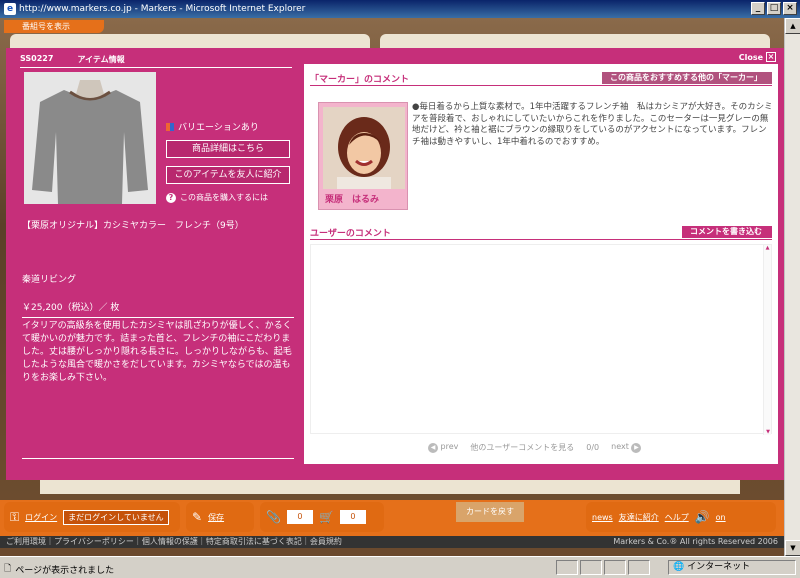 The width and height of the screenshot is (800, 578). What do you see at coordinates (156, 61) in the screenshot?
I see `item-header: SS0227 アイテム情報` at bounding box center [156, 61].